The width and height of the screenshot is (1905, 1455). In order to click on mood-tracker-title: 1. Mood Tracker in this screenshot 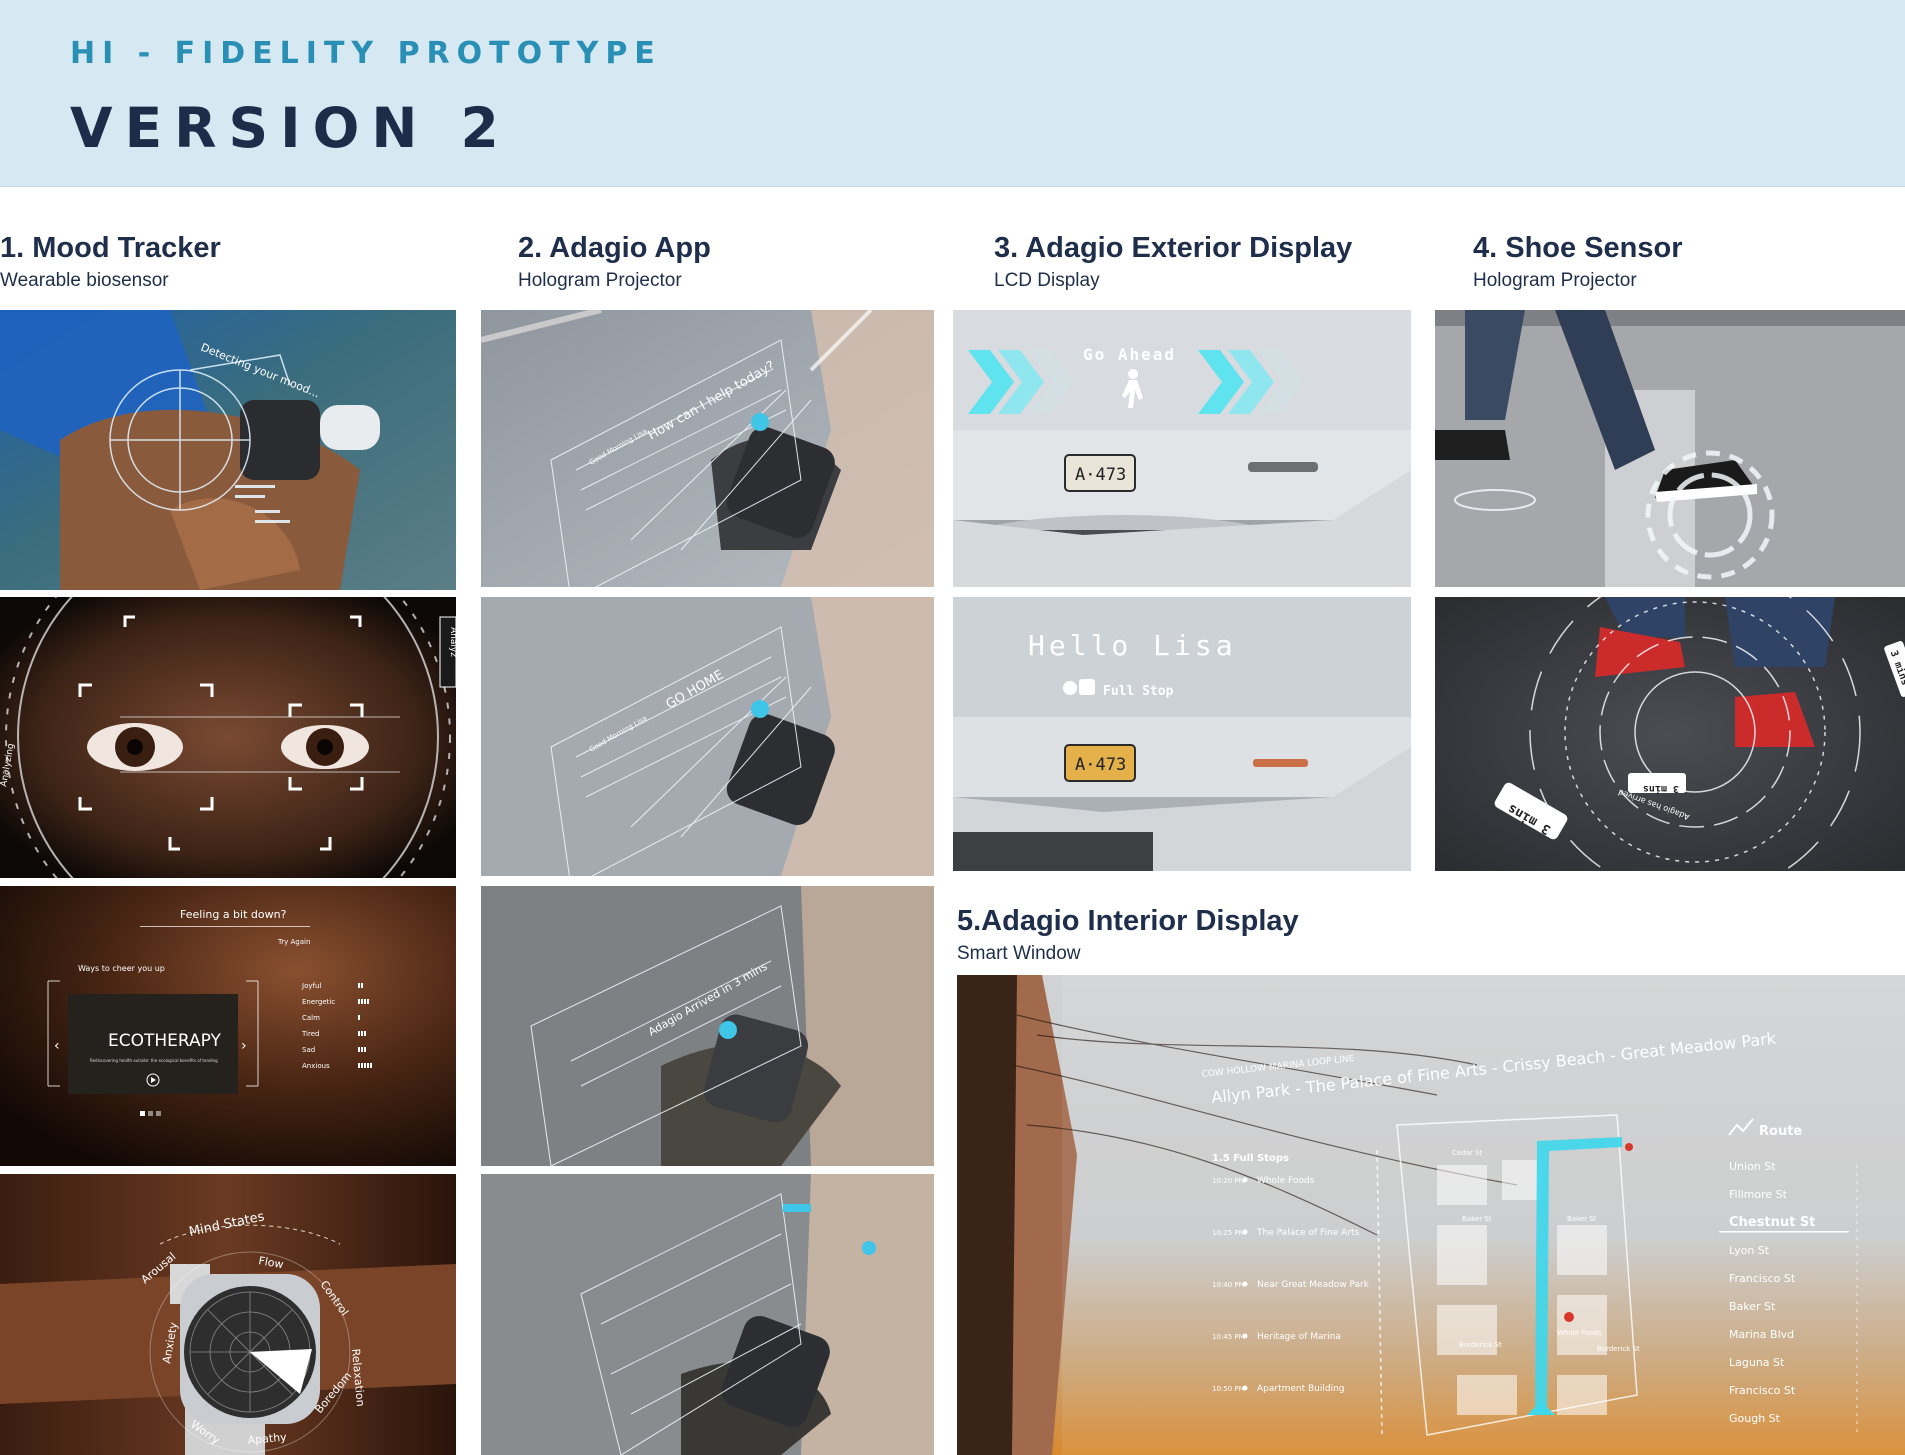, I will do `click(110, 248)`.